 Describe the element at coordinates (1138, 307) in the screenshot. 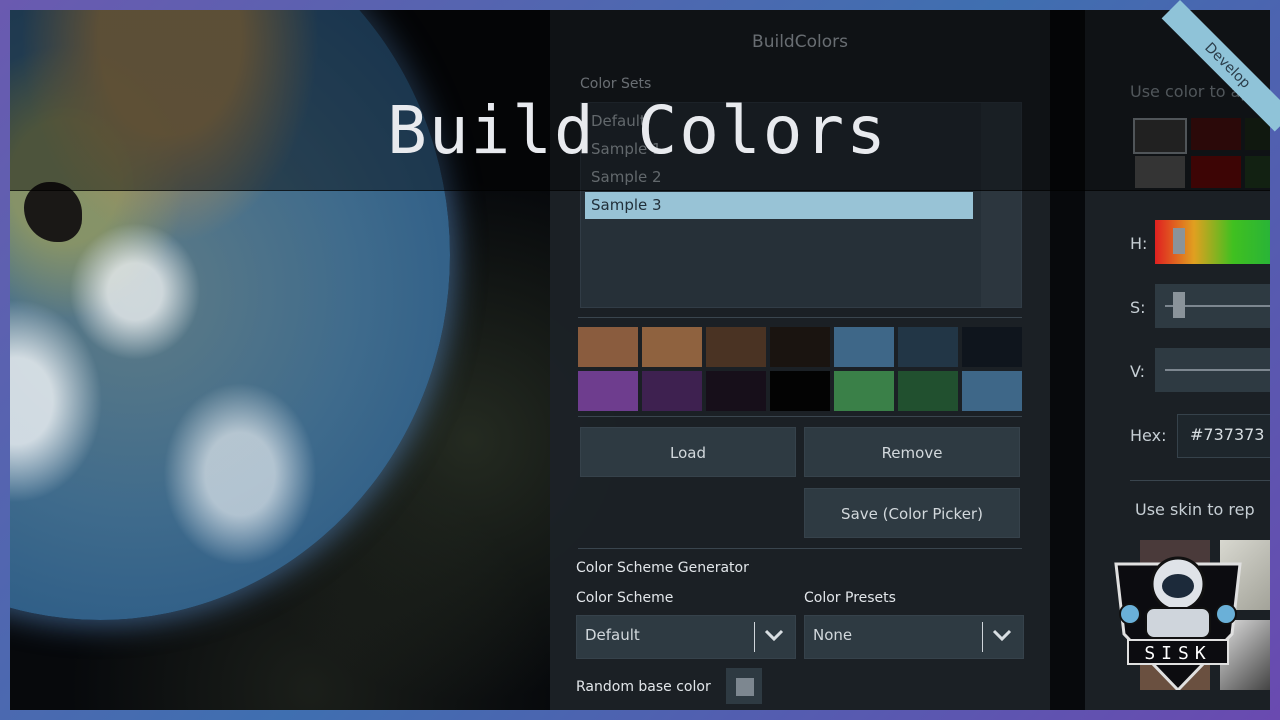

I see `saturation-label: S:` at that location.